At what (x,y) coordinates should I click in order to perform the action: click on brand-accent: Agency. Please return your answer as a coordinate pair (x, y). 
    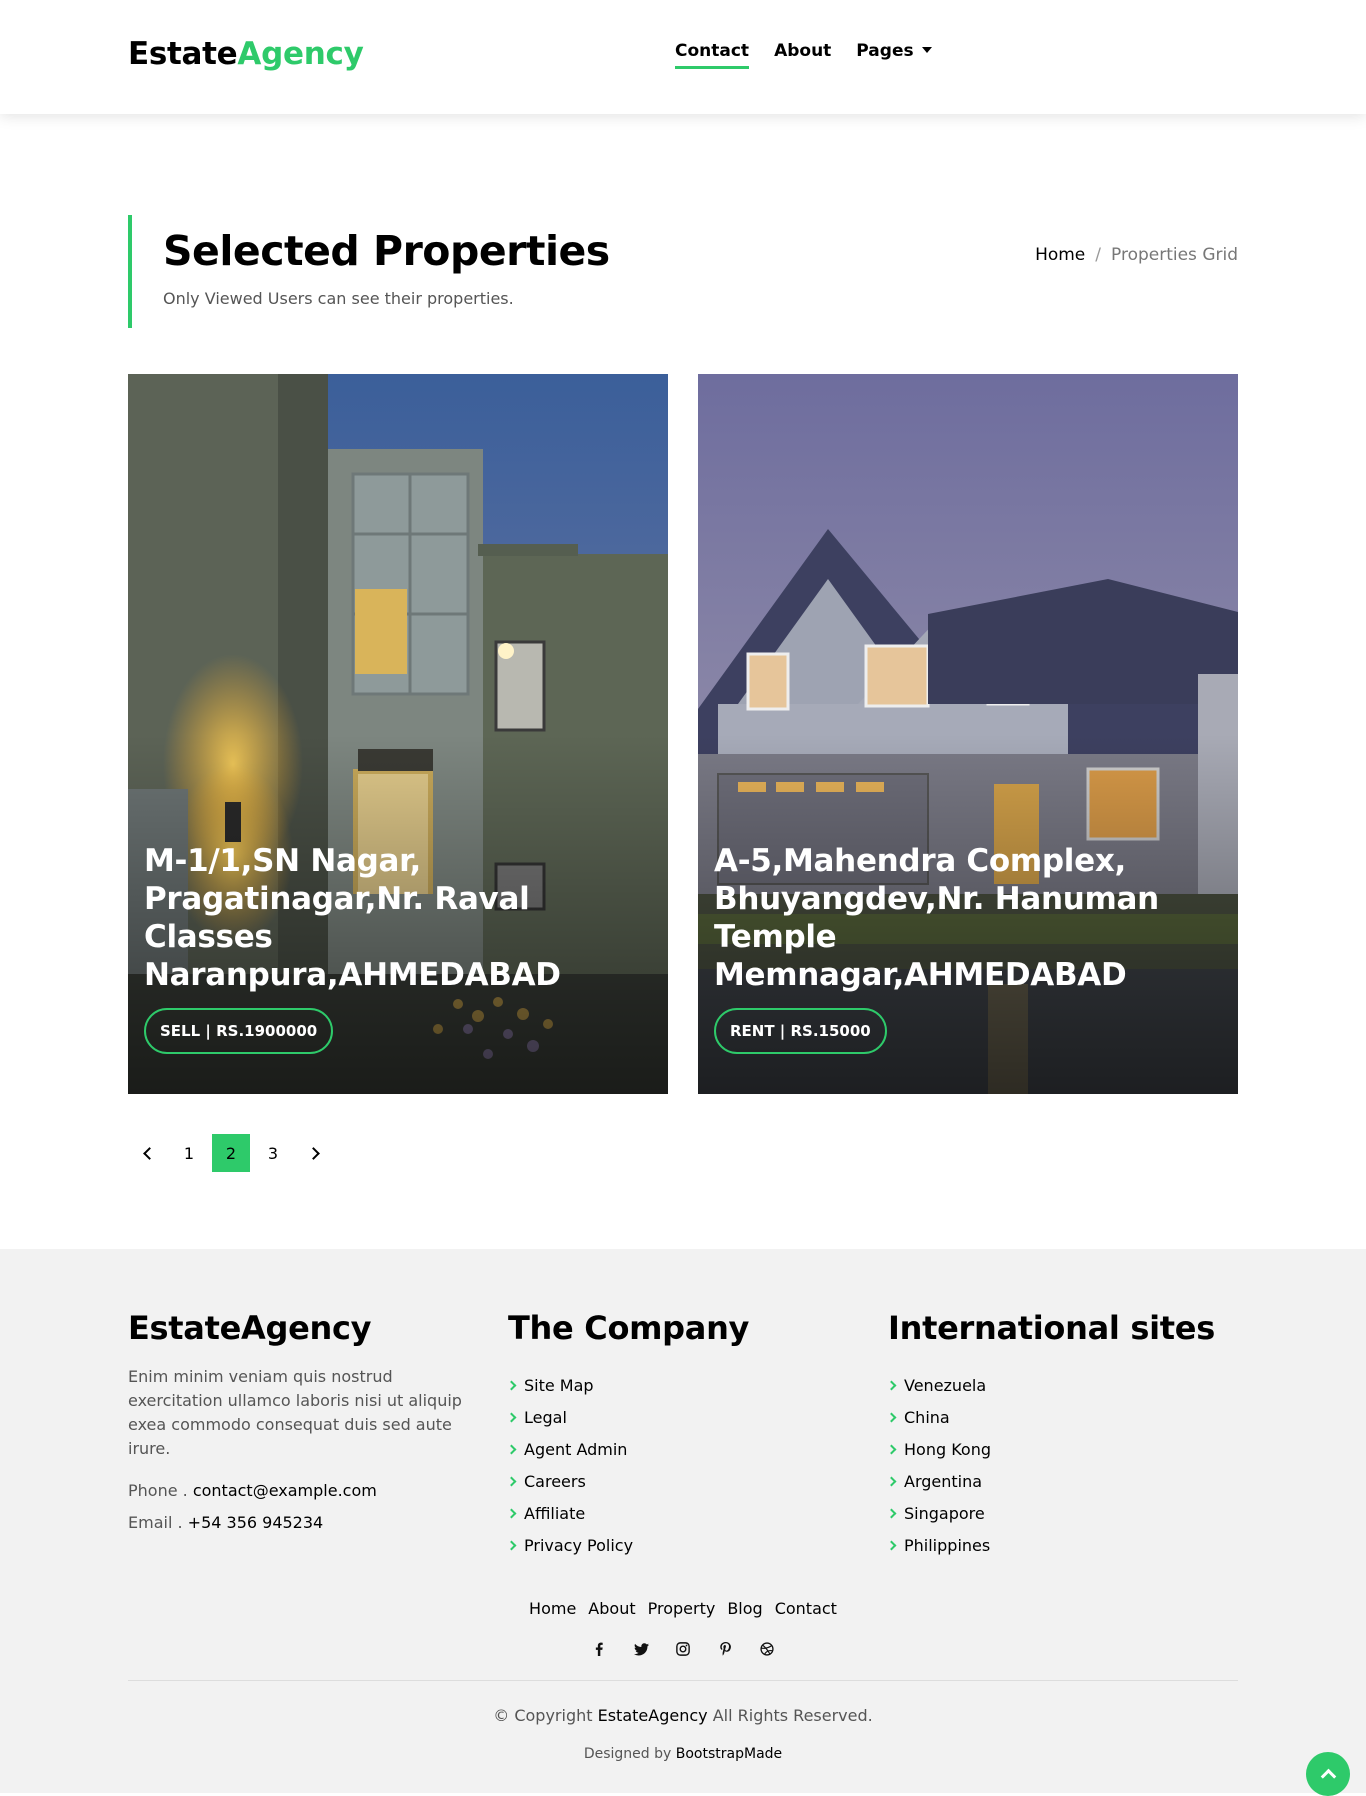
    Looking at the image, I should click on (300, 54).